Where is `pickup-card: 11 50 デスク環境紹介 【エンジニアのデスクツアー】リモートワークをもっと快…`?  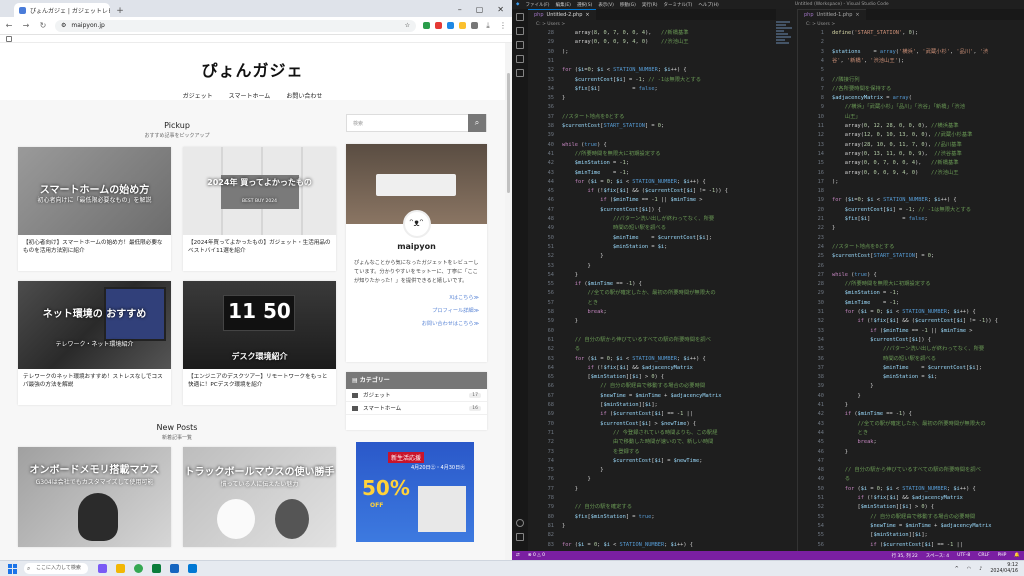 pickup-card: 11 50 デスク環境紹介 【エンジニアのデスクツアー】リモートワークをもっと快… is located at coordinates (259, 343).